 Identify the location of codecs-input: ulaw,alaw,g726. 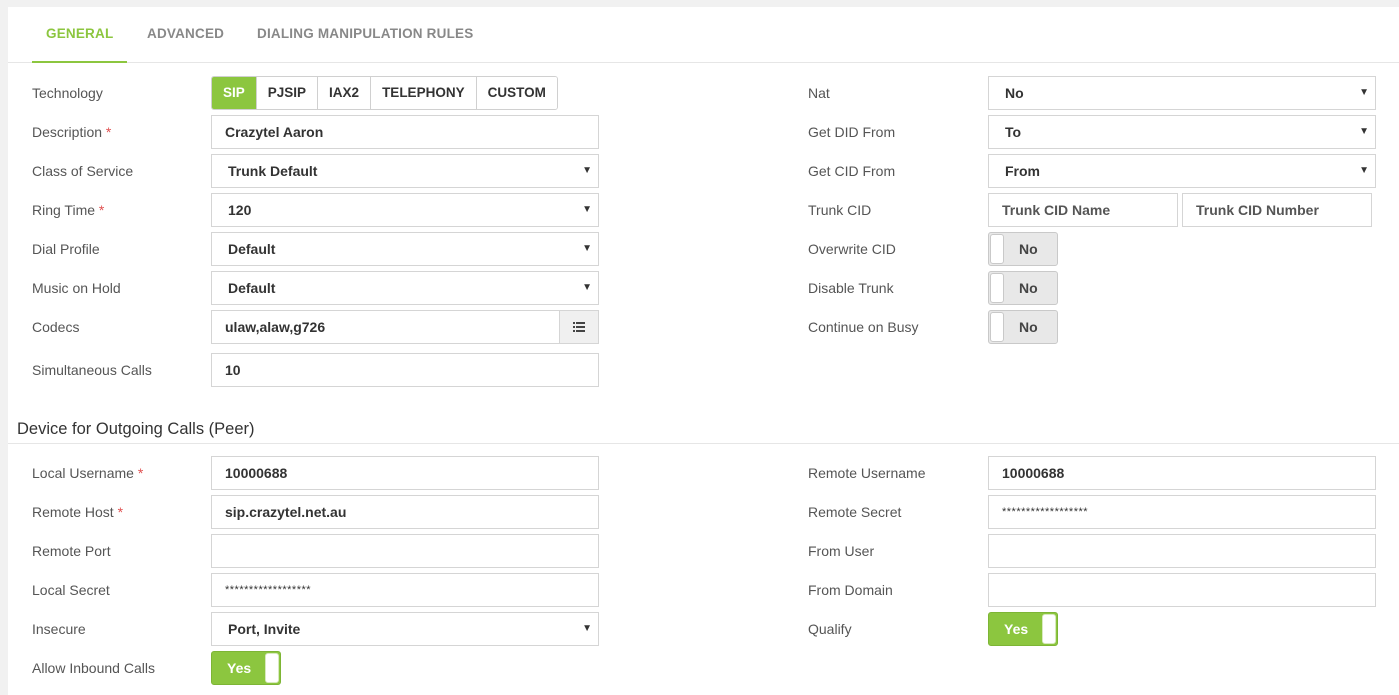
(385, 327).